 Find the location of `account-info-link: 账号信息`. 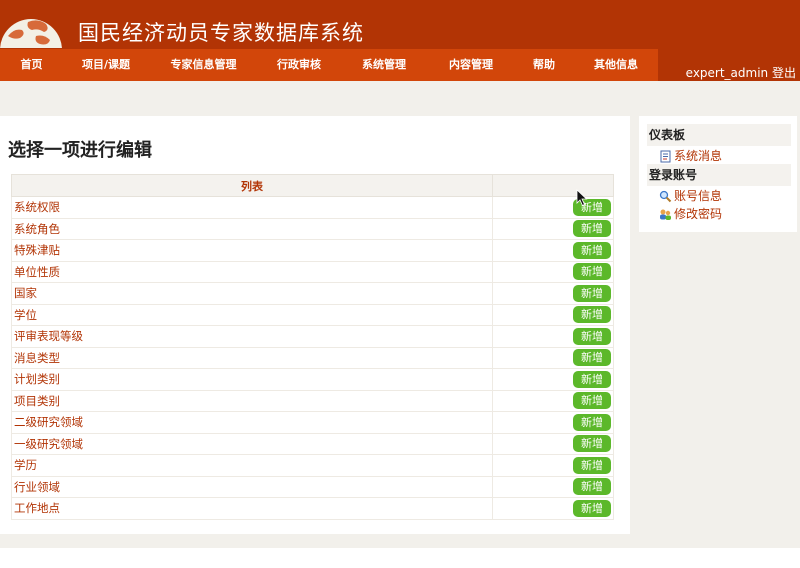

account-info-link: 账号信息 is located at coordinates (690, 196).